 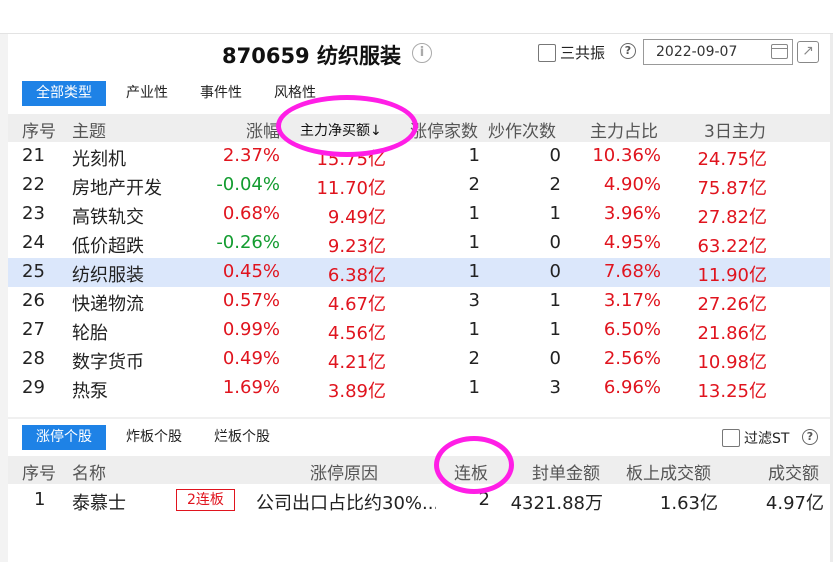 What do you see at coordinates (356, 275) in the screenshot?
I see `row-net-buy: 6.38亿` at bounding box center [356, 275].